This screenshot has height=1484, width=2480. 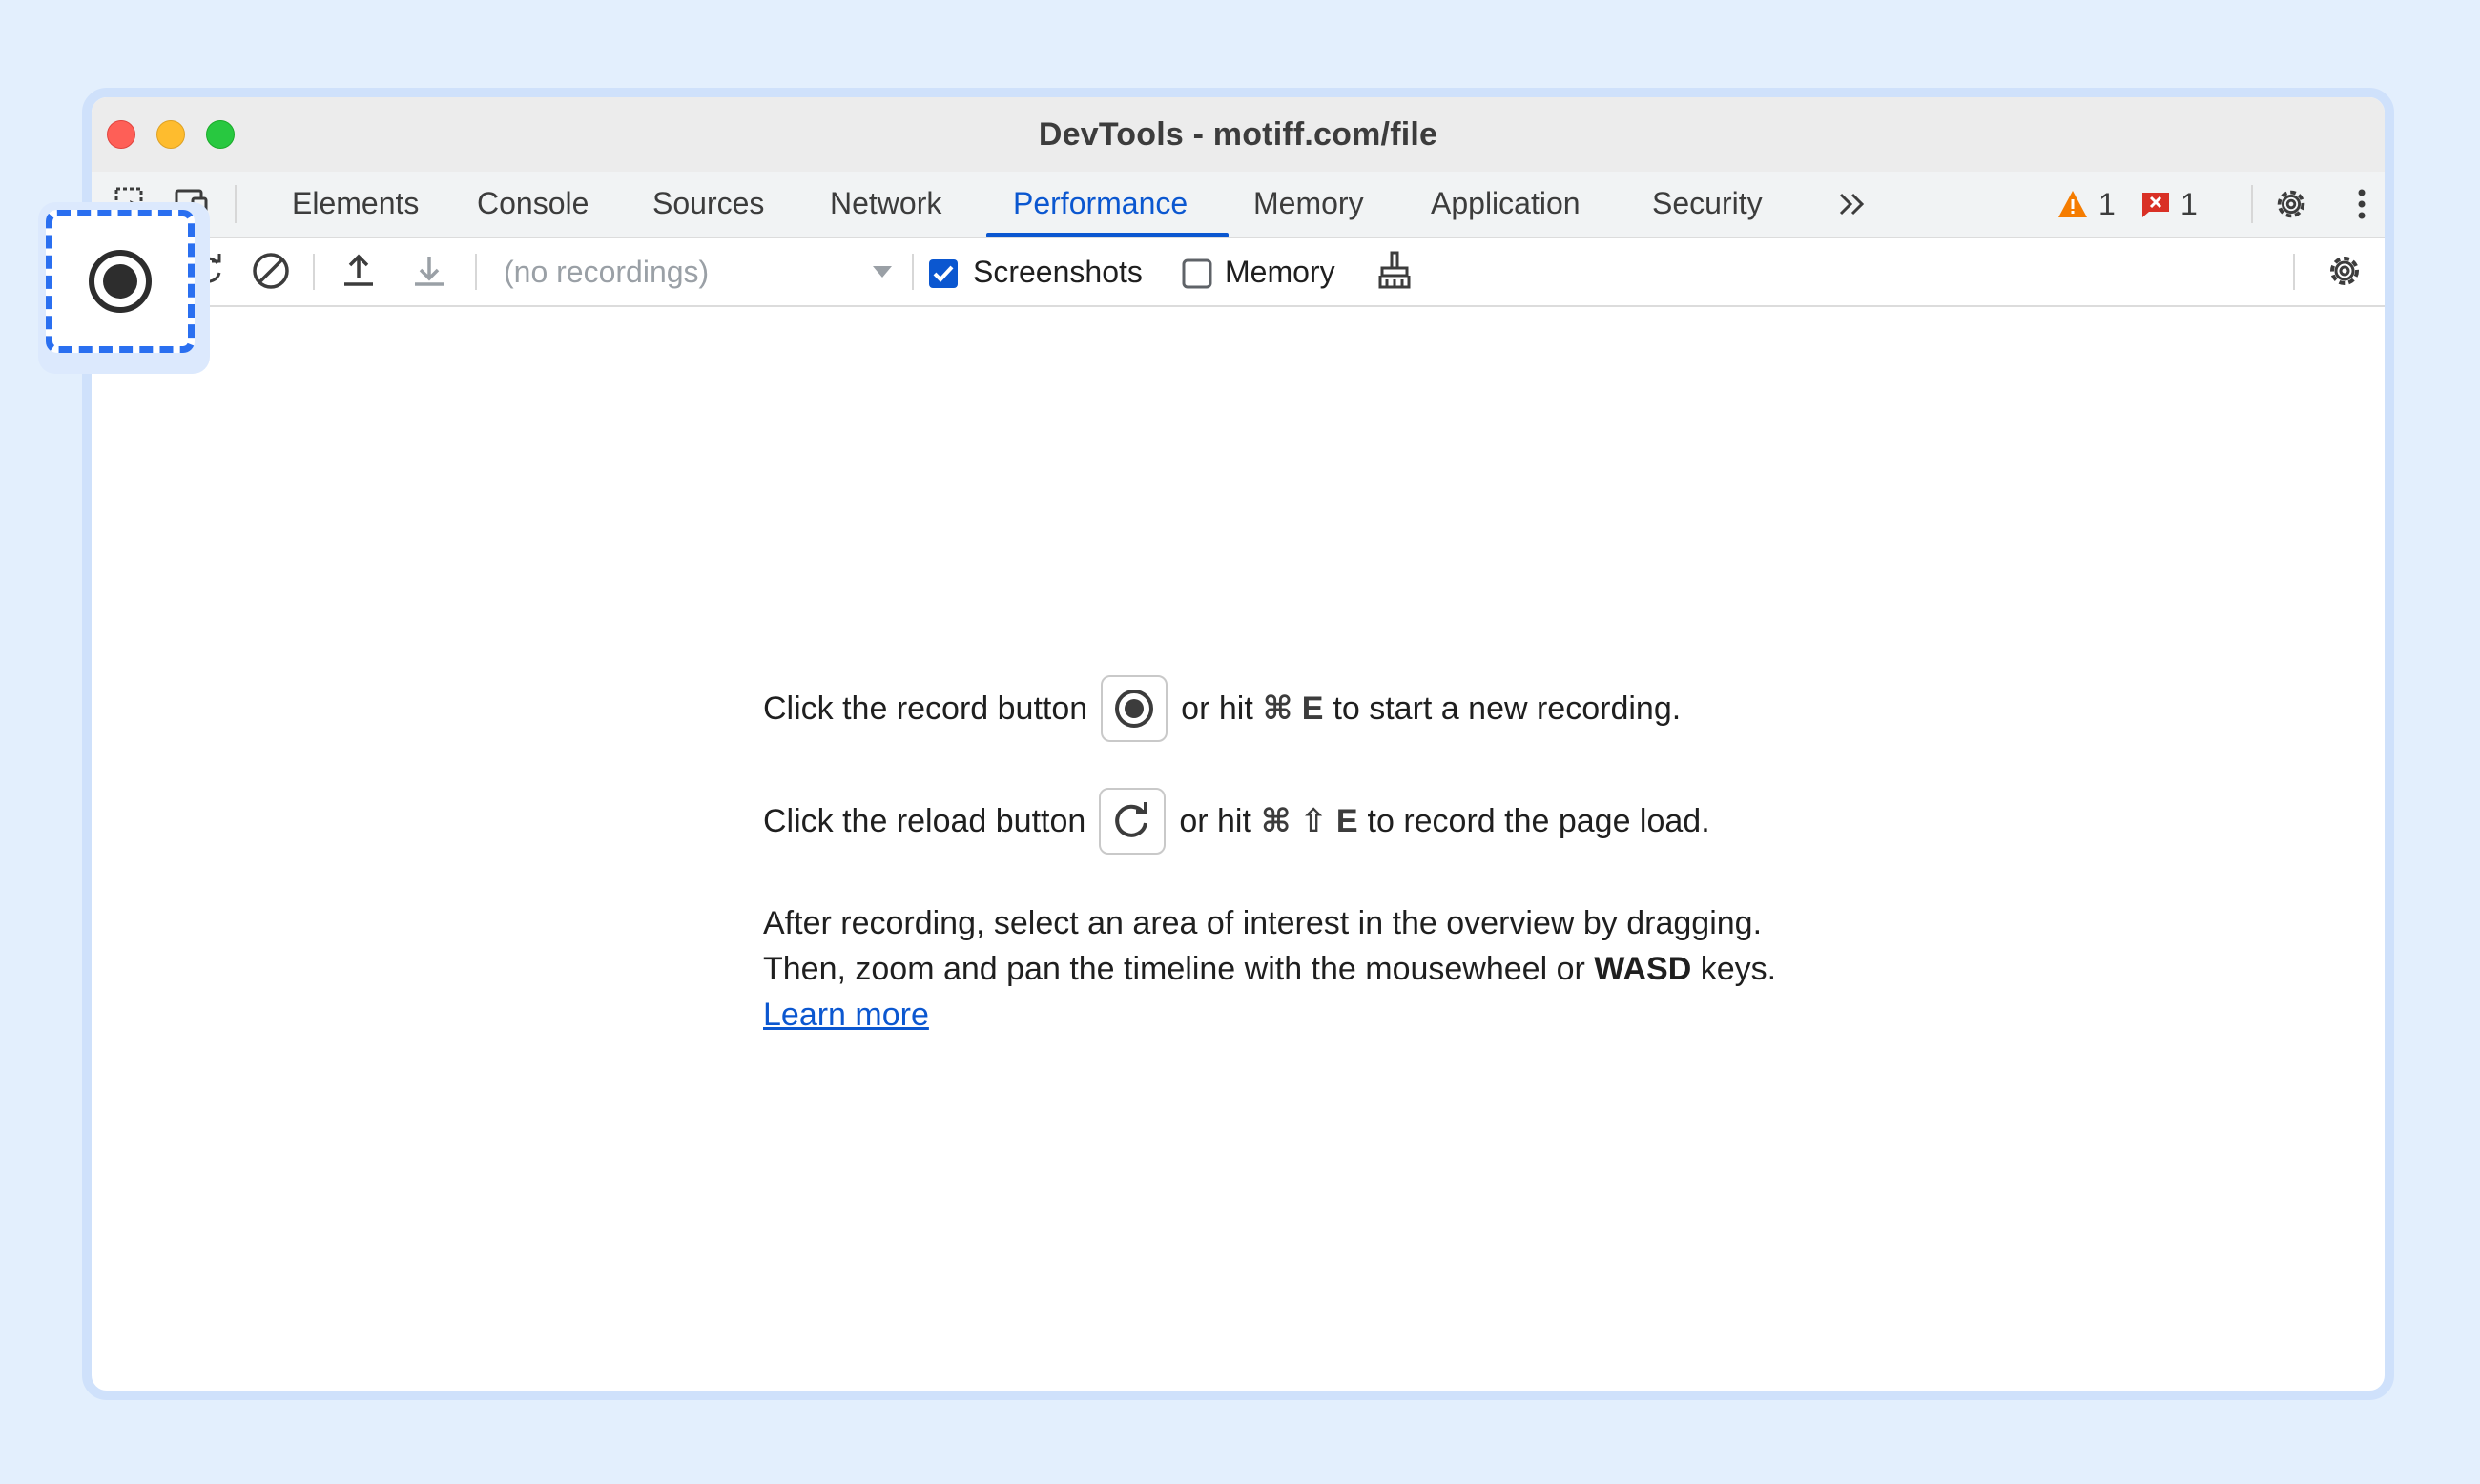 I want to click on memory-checkbox, so click(x=1197, y=274).